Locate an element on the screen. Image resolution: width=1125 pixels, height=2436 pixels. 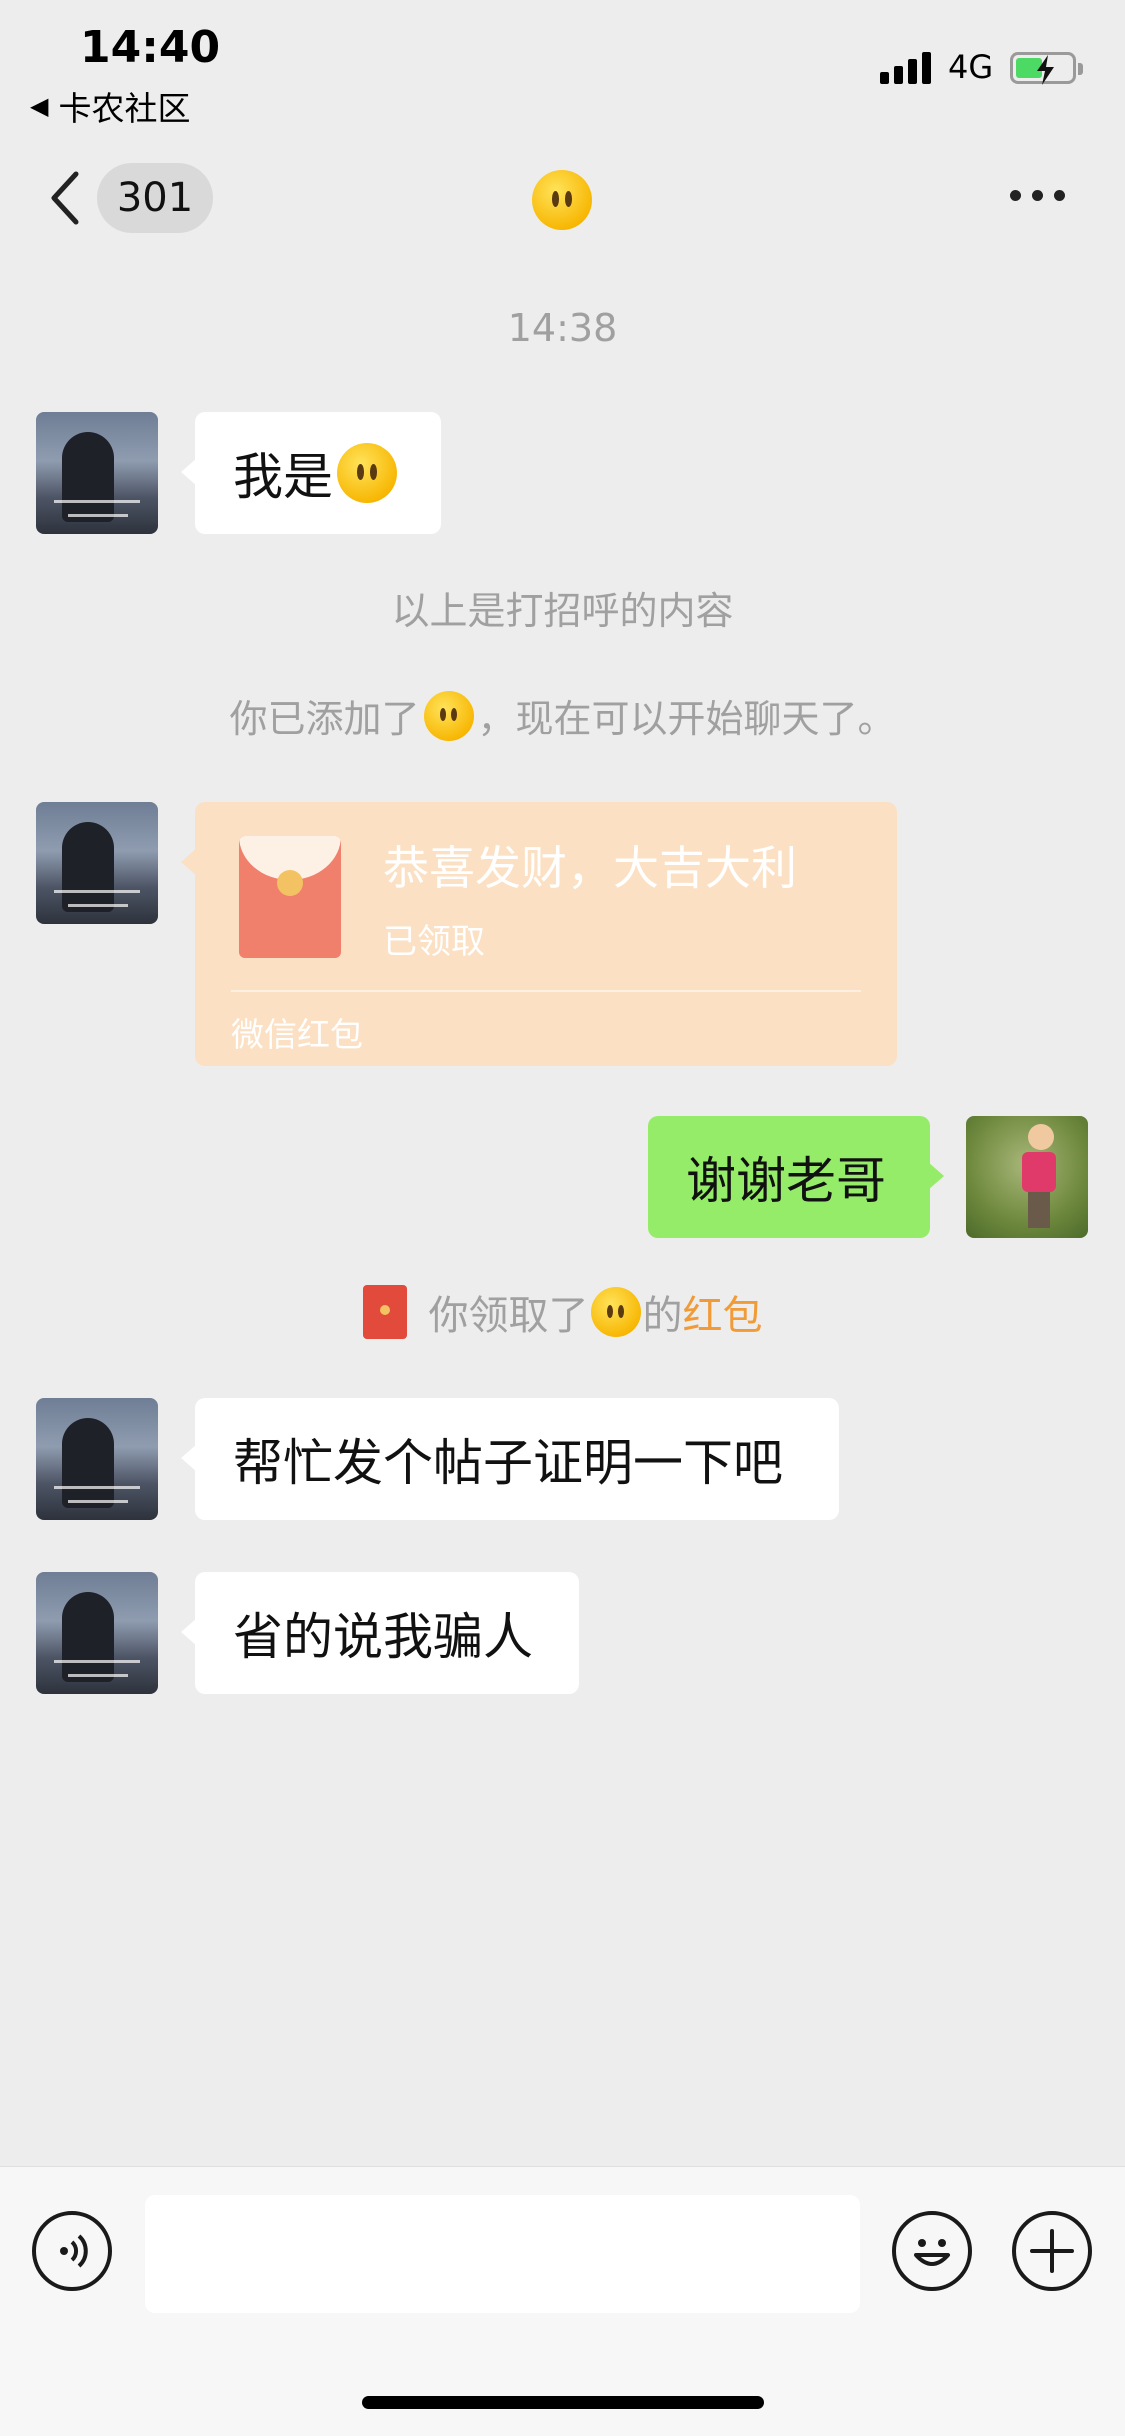
red-packet-title: 恭喜发财，大吉大利 is located at coordinates (590, 868).